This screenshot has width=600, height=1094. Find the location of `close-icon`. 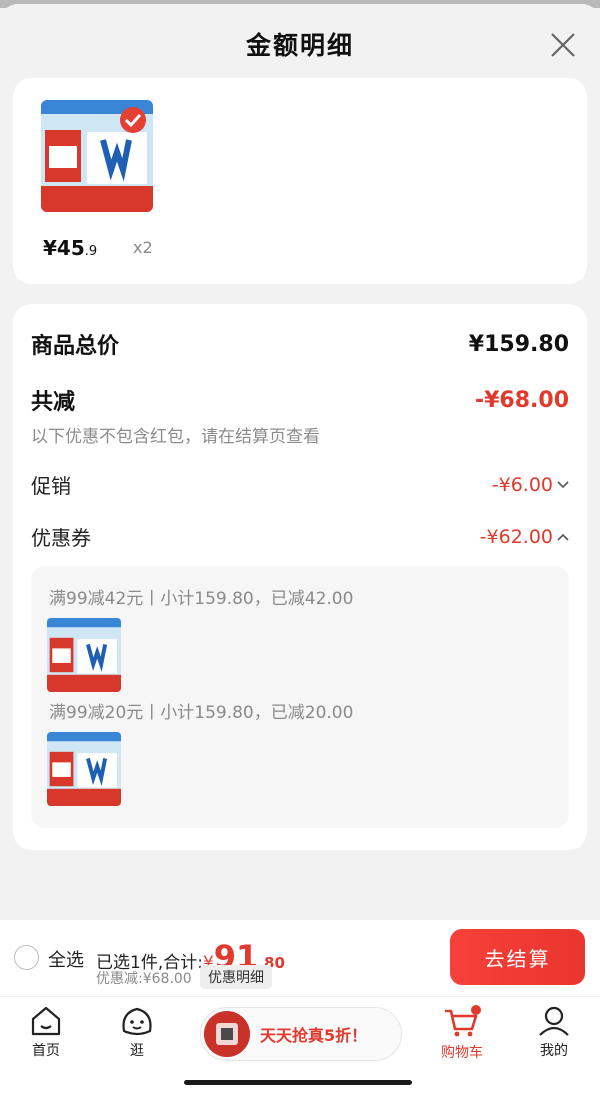

close-icon is located at coordinates (563, 45).